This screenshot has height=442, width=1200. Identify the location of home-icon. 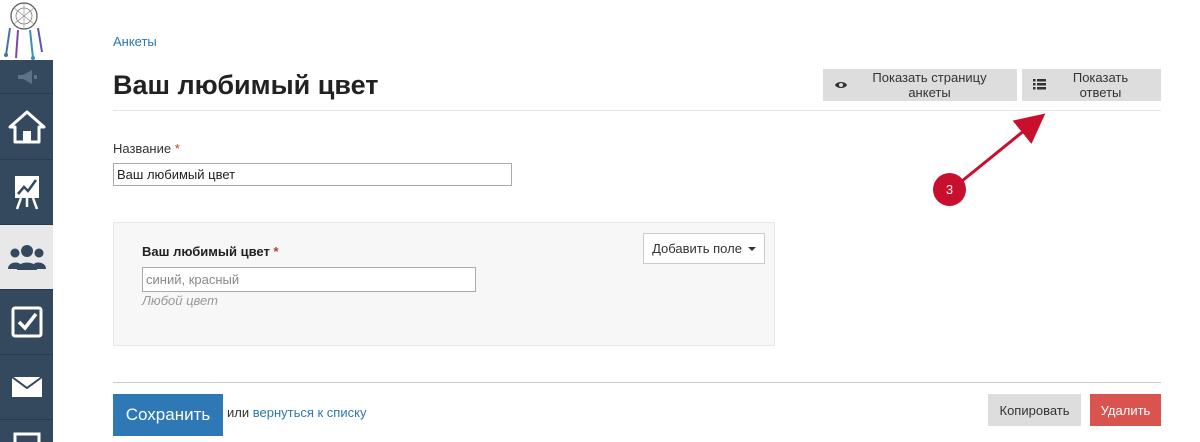
(27, 127).